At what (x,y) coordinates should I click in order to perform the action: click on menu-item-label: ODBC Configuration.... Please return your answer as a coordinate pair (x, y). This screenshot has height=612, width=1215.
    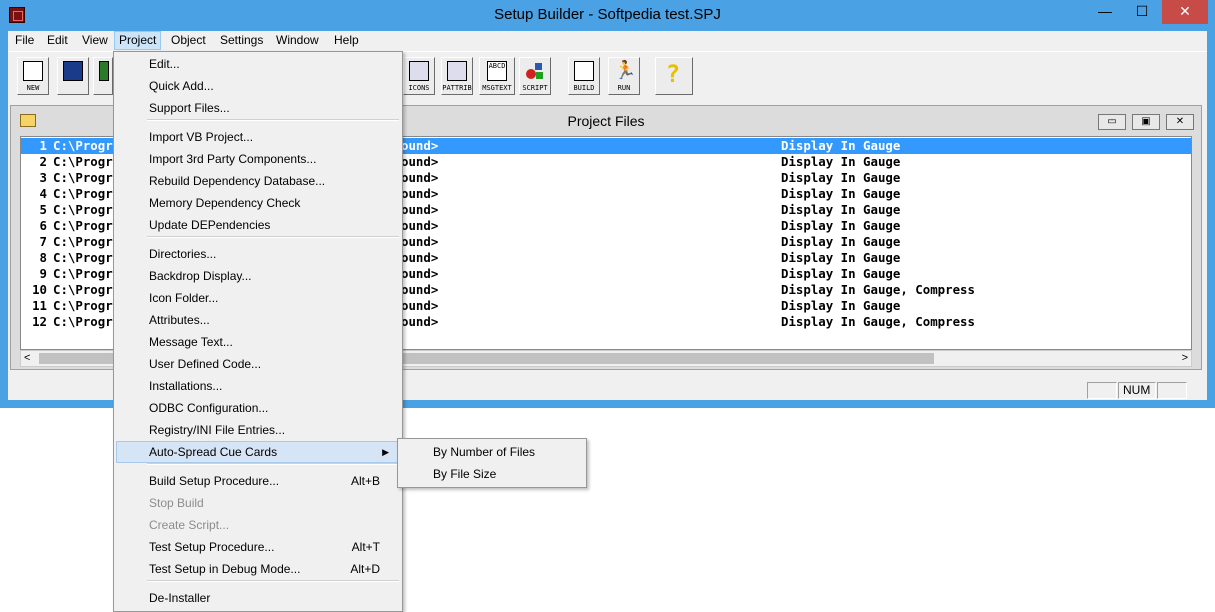
    Looking at the image, I should click on (209, 408).